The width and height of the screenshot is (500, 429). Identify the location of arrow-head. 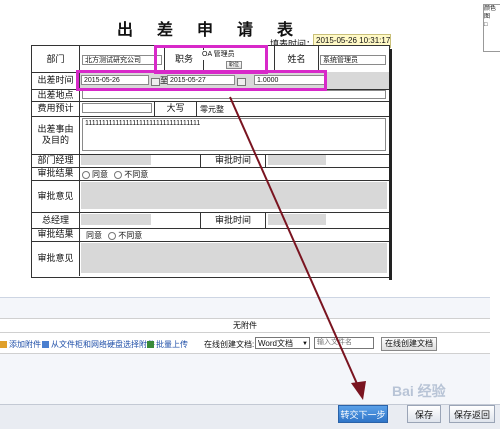
(358, 390).